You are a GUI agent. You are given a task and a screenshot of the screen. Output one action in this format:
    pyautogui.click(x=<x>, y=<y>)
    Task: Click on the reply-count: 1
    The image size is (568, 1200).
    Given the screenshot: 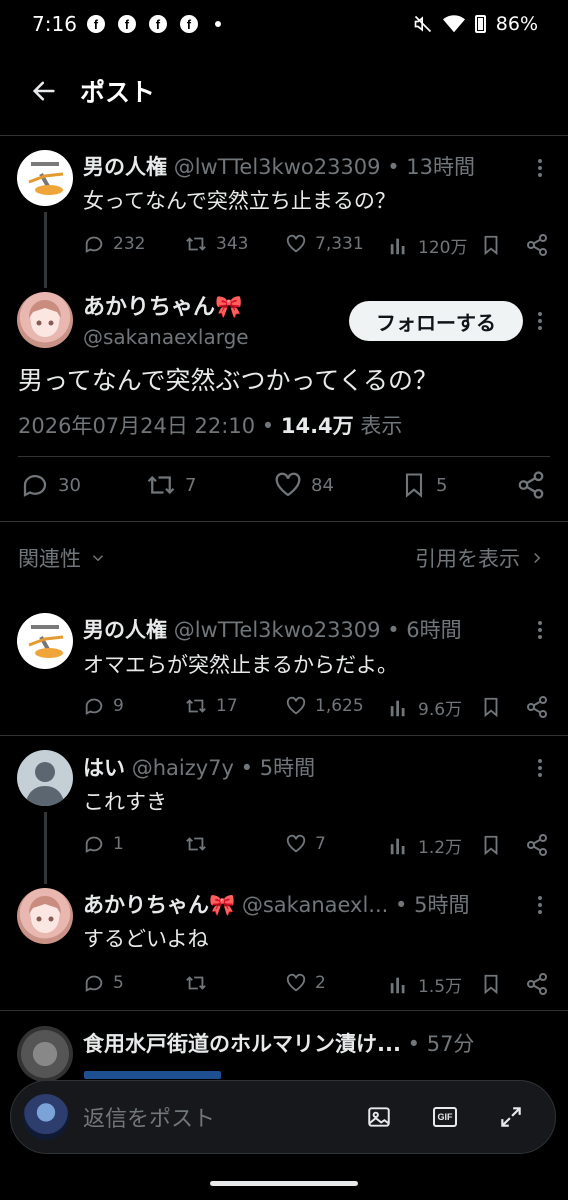 What is the action you would take?
    pyautogui.click(x=118, y=844)
    